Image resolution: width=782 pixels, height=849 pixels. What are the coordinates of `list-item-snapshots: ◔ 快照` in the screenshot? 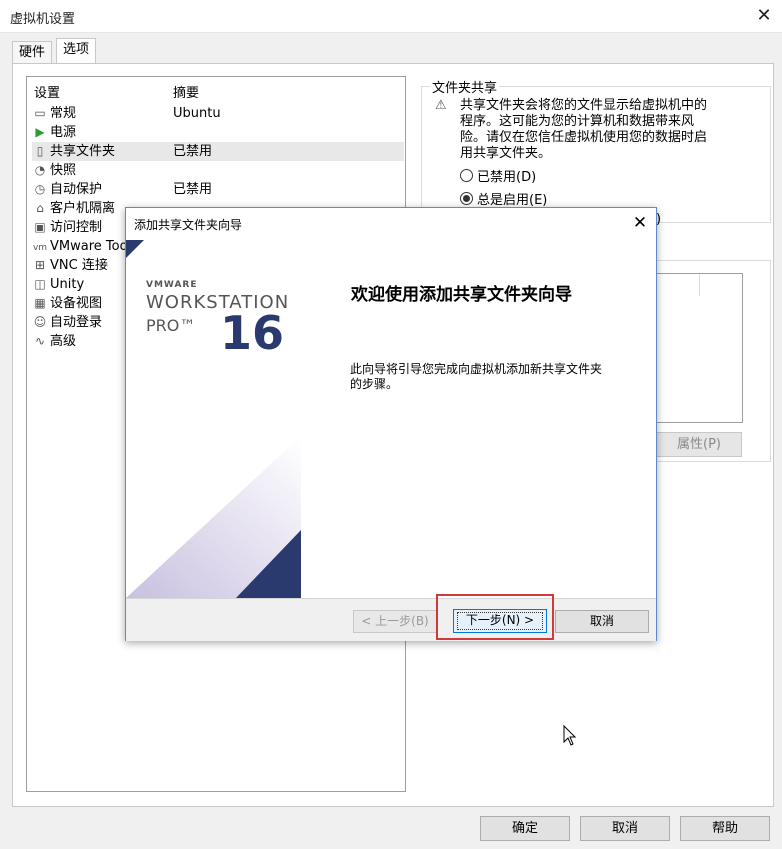 It's located at (218, 170).